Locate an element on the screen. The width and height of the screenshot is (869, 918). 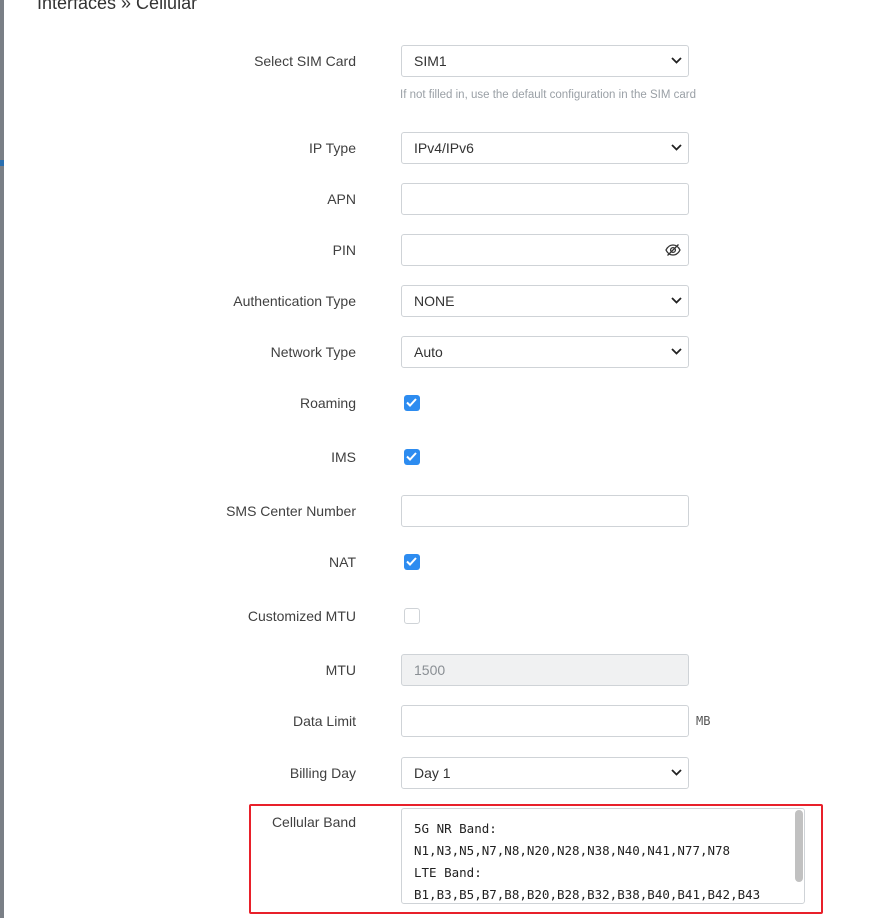
network-type-value: Auto is located at coordinates (428, 352).